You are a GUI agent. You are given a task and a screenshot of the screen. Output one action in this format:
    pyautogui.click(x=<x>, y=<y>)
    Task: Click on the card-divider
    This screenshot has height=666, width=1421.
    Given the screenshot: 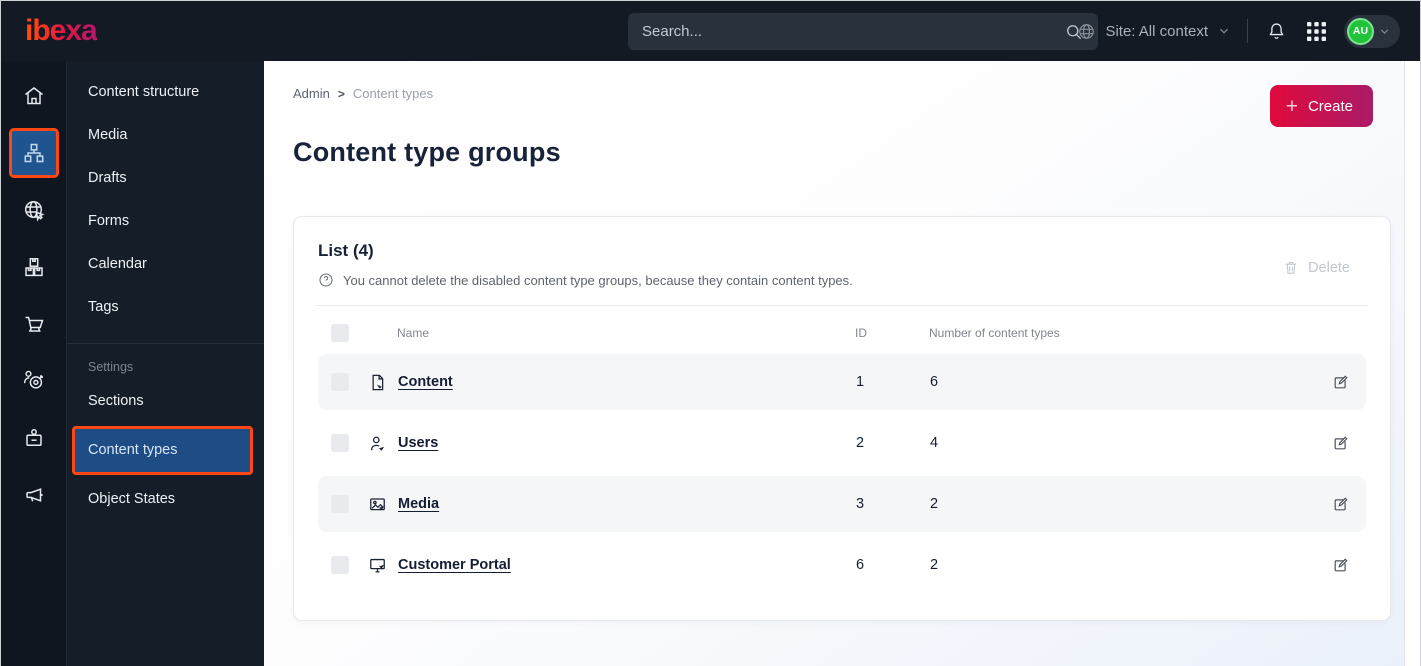 What is the action you would take?
    pyautogui.click(x=842, y=305)
    